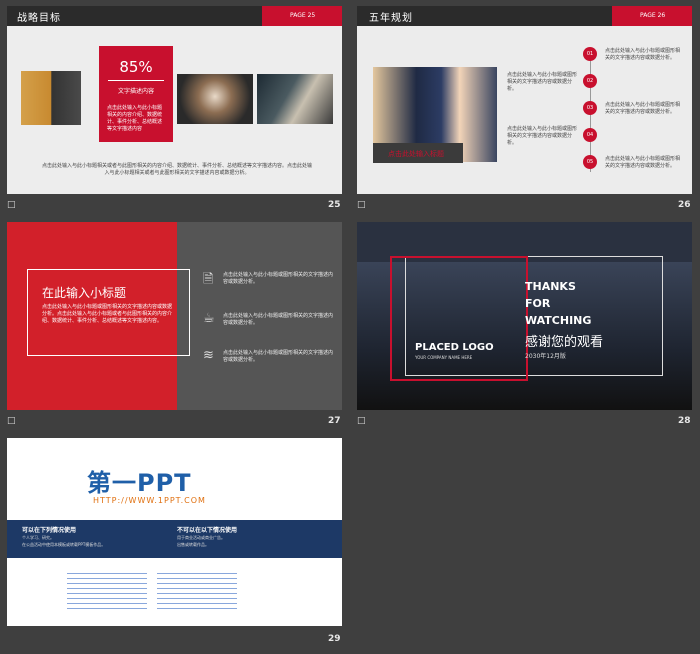  I want to click on slide-title: 五年规划, so click(391, 18).